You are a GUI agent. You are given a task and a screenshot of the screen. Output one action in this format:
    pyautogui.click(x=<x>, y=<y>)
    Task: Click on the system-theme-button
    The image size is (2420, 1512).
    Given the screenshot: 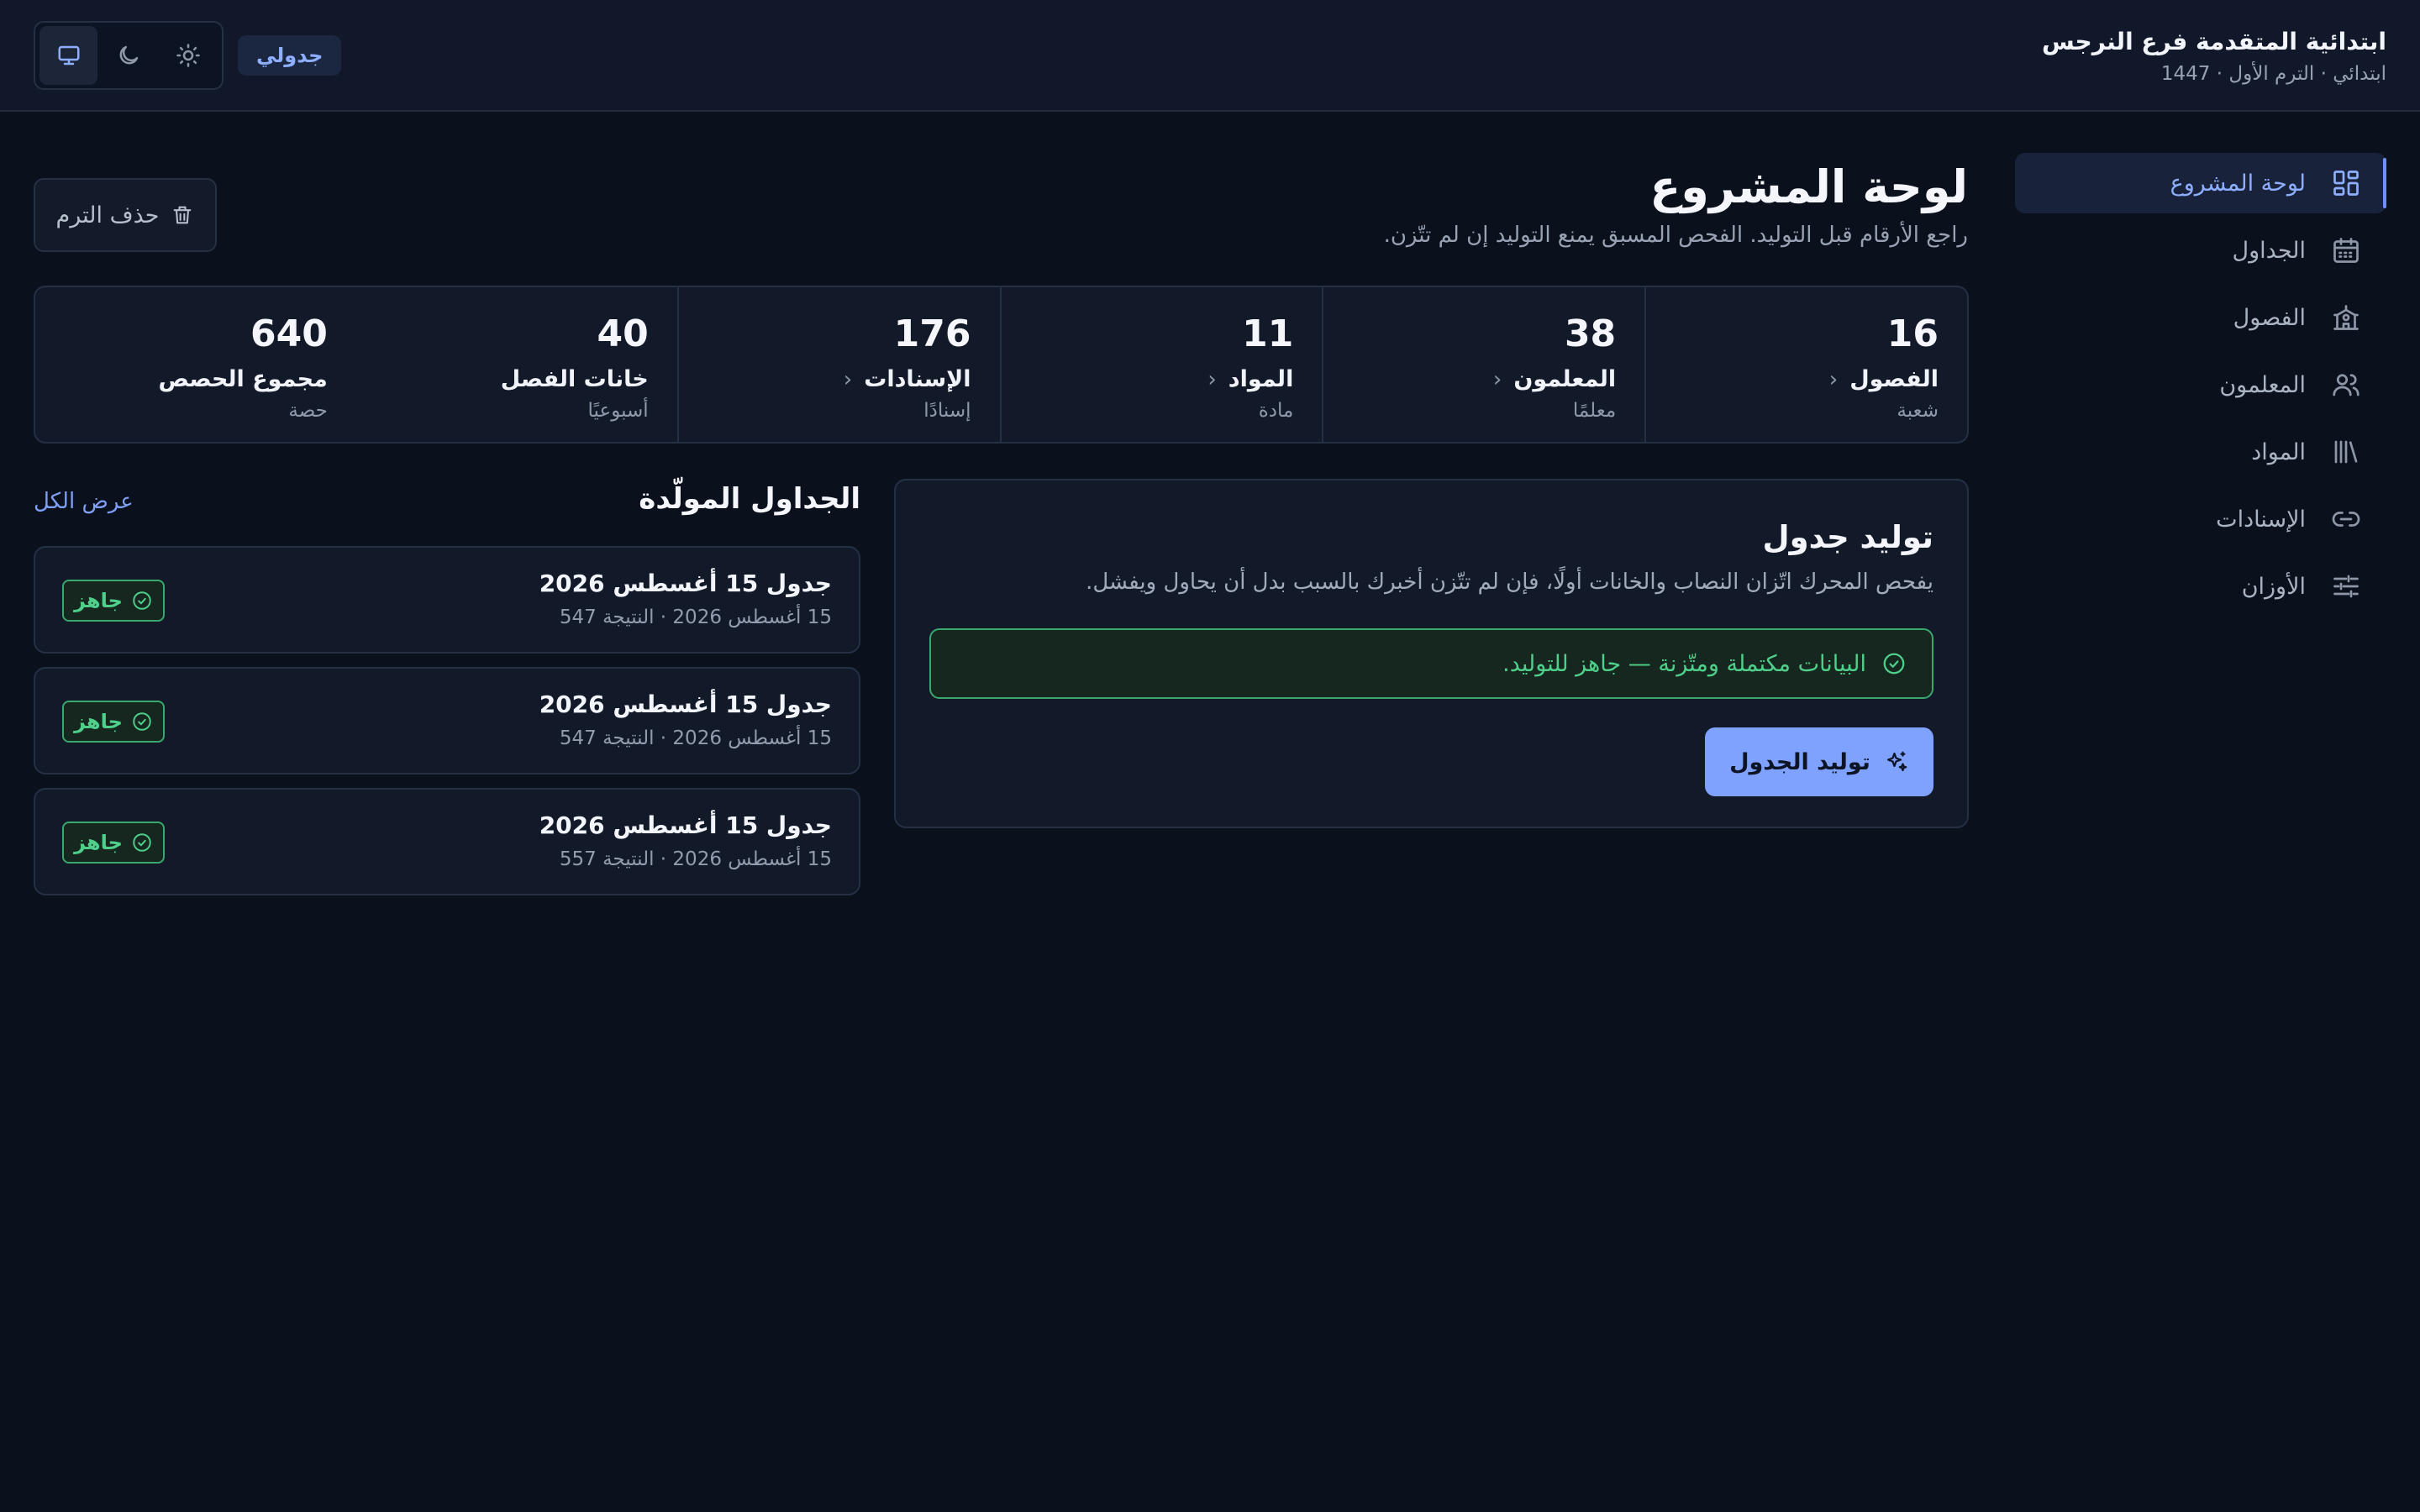 What is the action you would take?
    pyautogui.click(x=68, y=55)
    